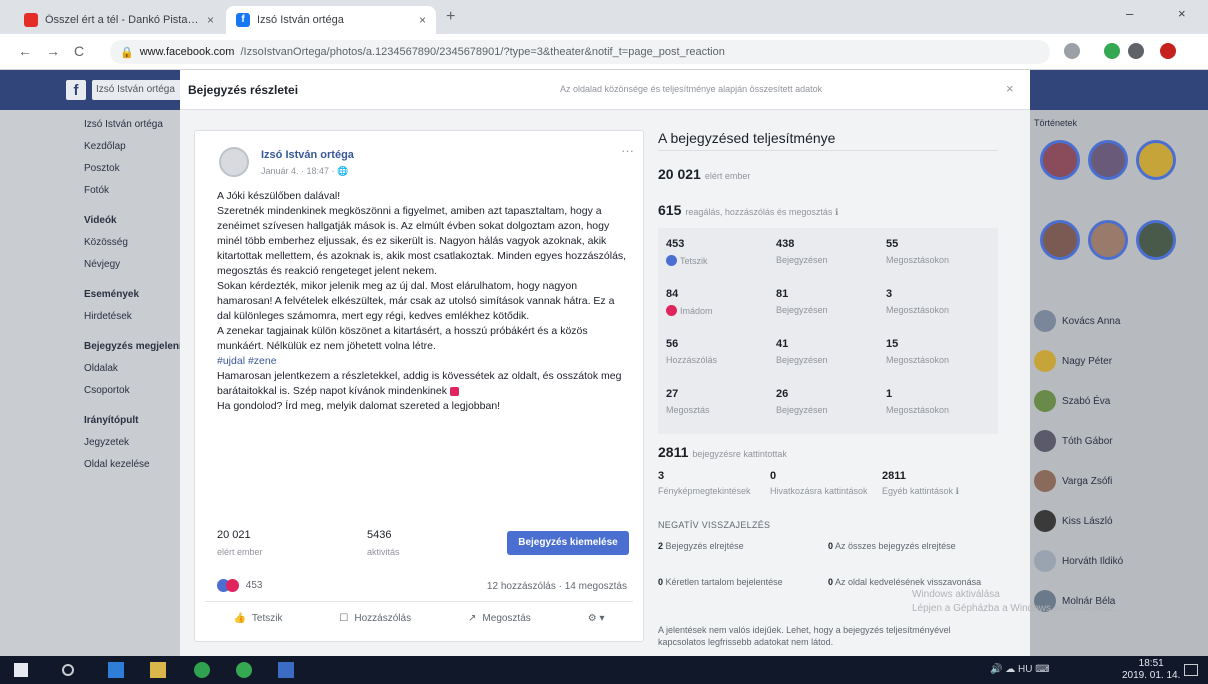 The height and width of the screenshot is (684, 1208). Describe the element at coordinates (132, 295) in the screenshot. I see `sidebar-item: Események` at that location.